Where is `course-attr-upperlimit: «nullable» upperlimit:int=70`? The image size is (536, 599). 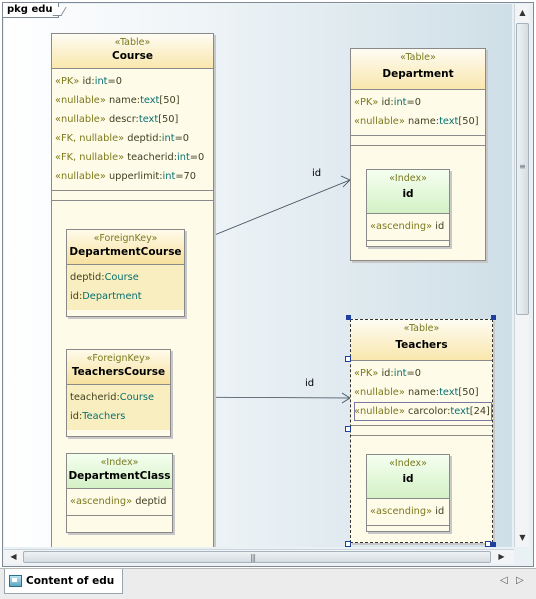
course-attr-upperlimit: «nullable» upperlimit:int=70 is located at coordinates (134, 176).